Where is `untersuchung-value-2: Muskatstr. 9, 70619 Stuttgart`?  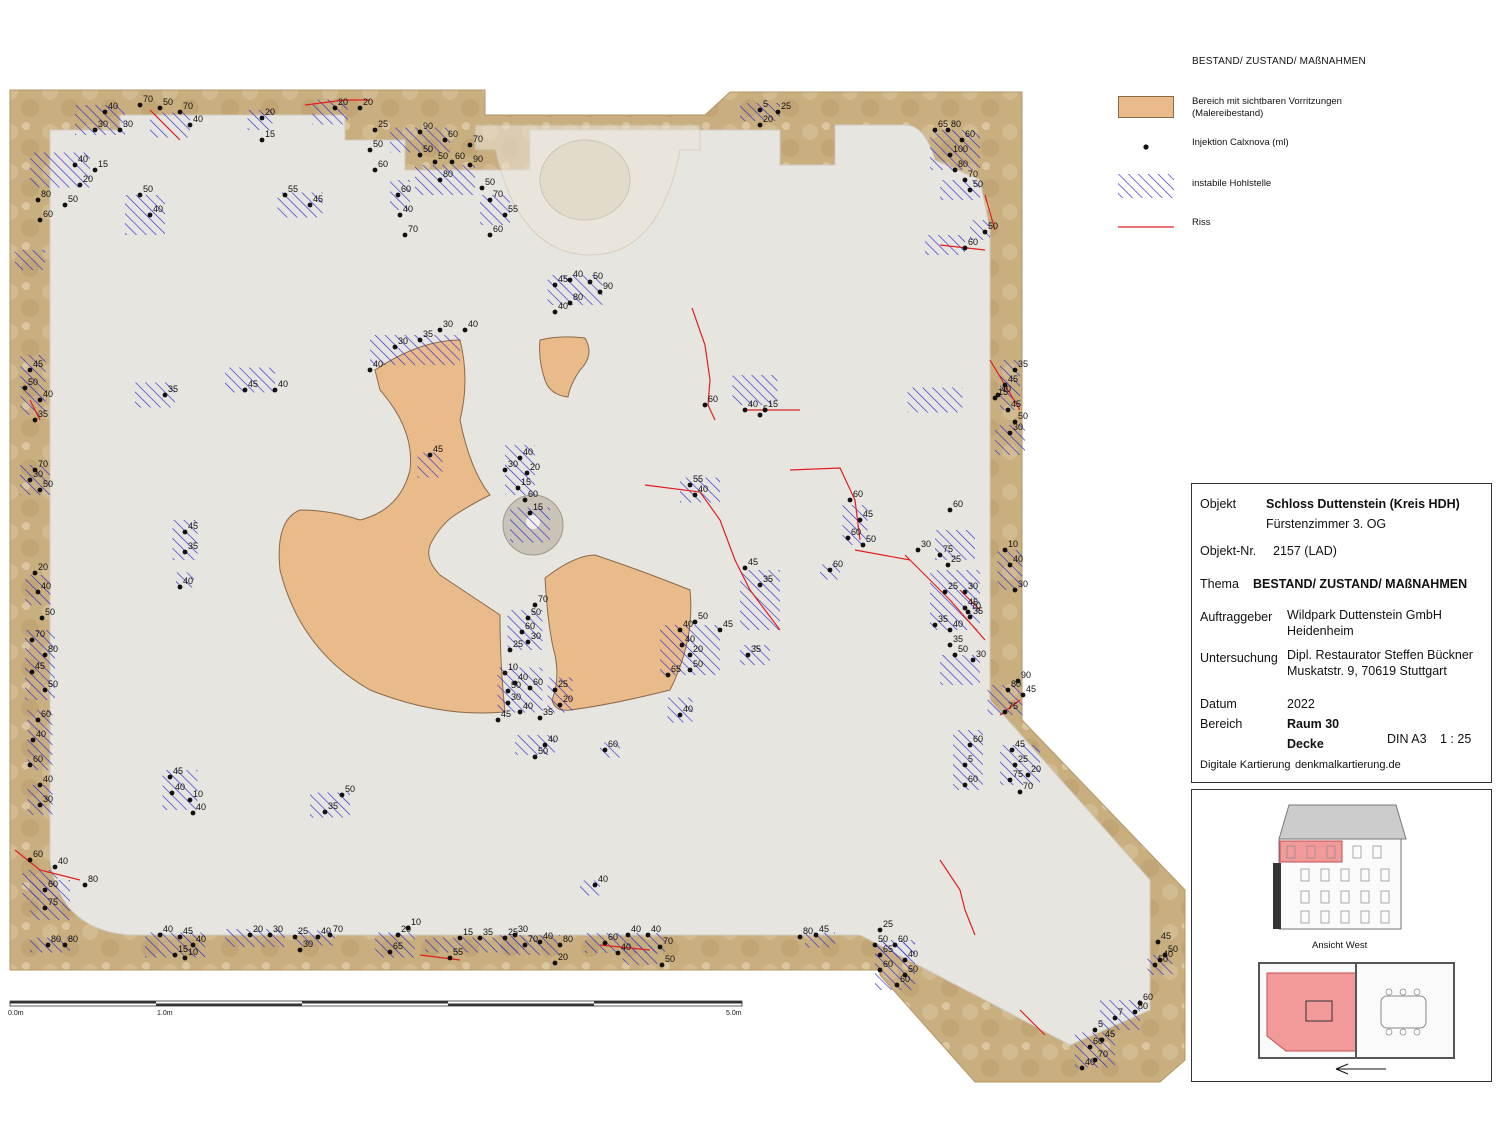 untersuchung-value-2: Muskatstr. 9, 70619 Stuttgart is located at coordinates (1367, 671).